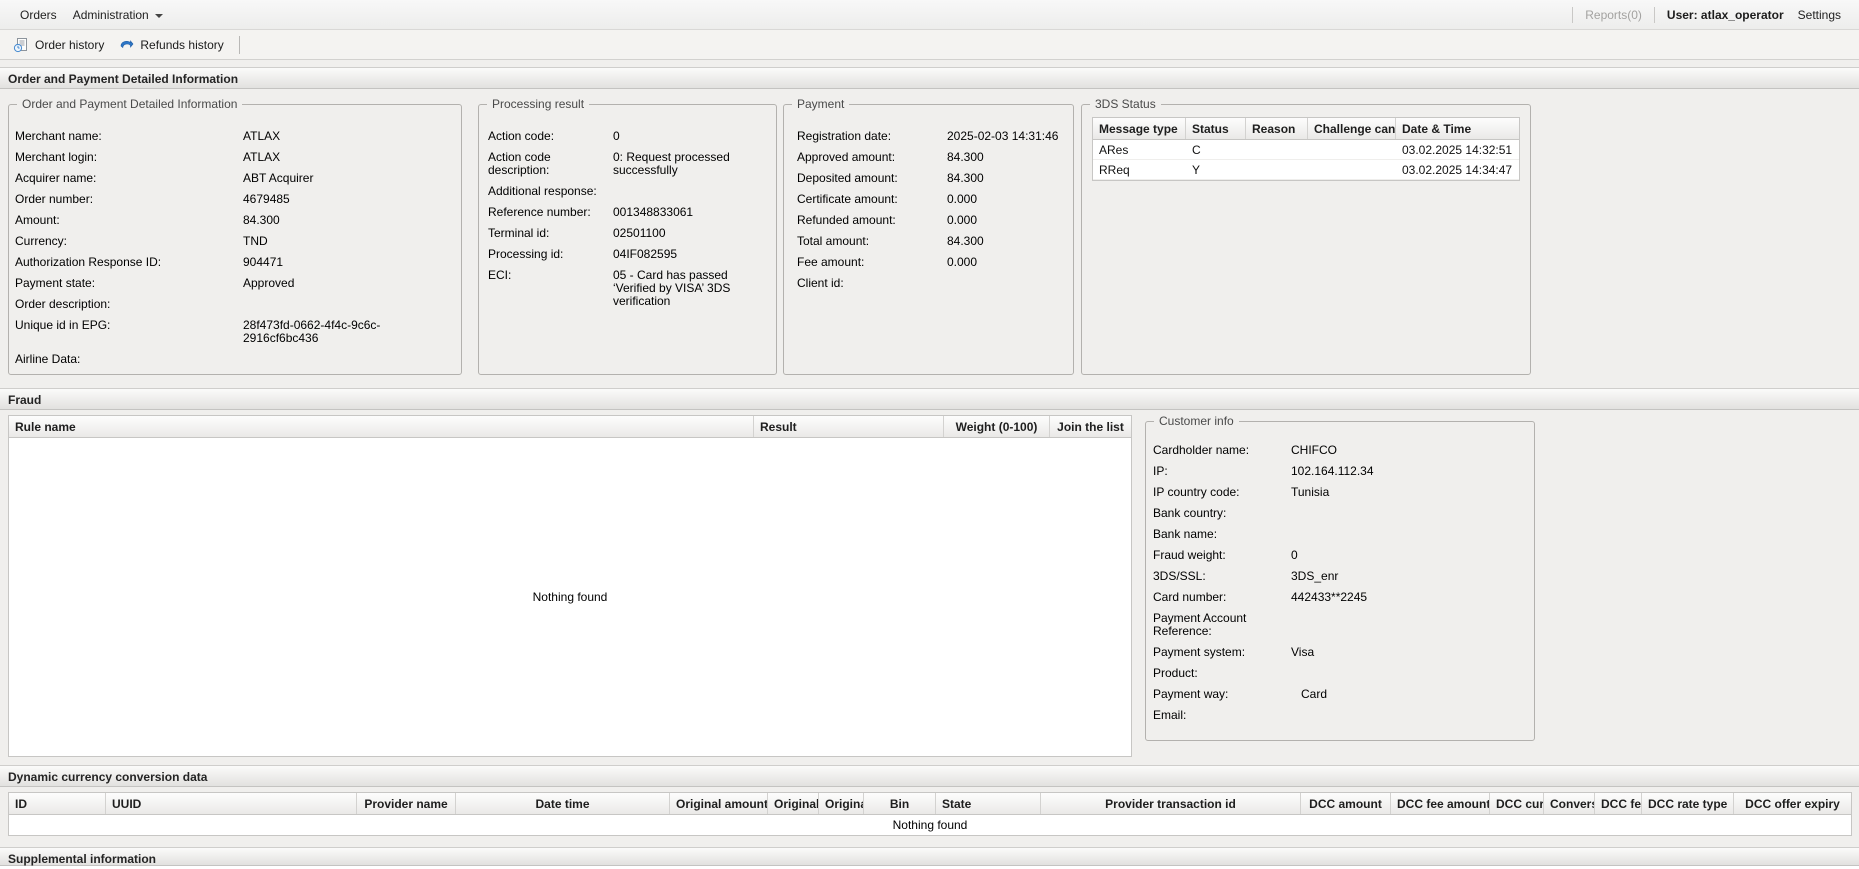  What do you see at coordinates (563, 803) in the screenshot?
I see `column-header-date-time: Date time` at bounding box center [563, 803].